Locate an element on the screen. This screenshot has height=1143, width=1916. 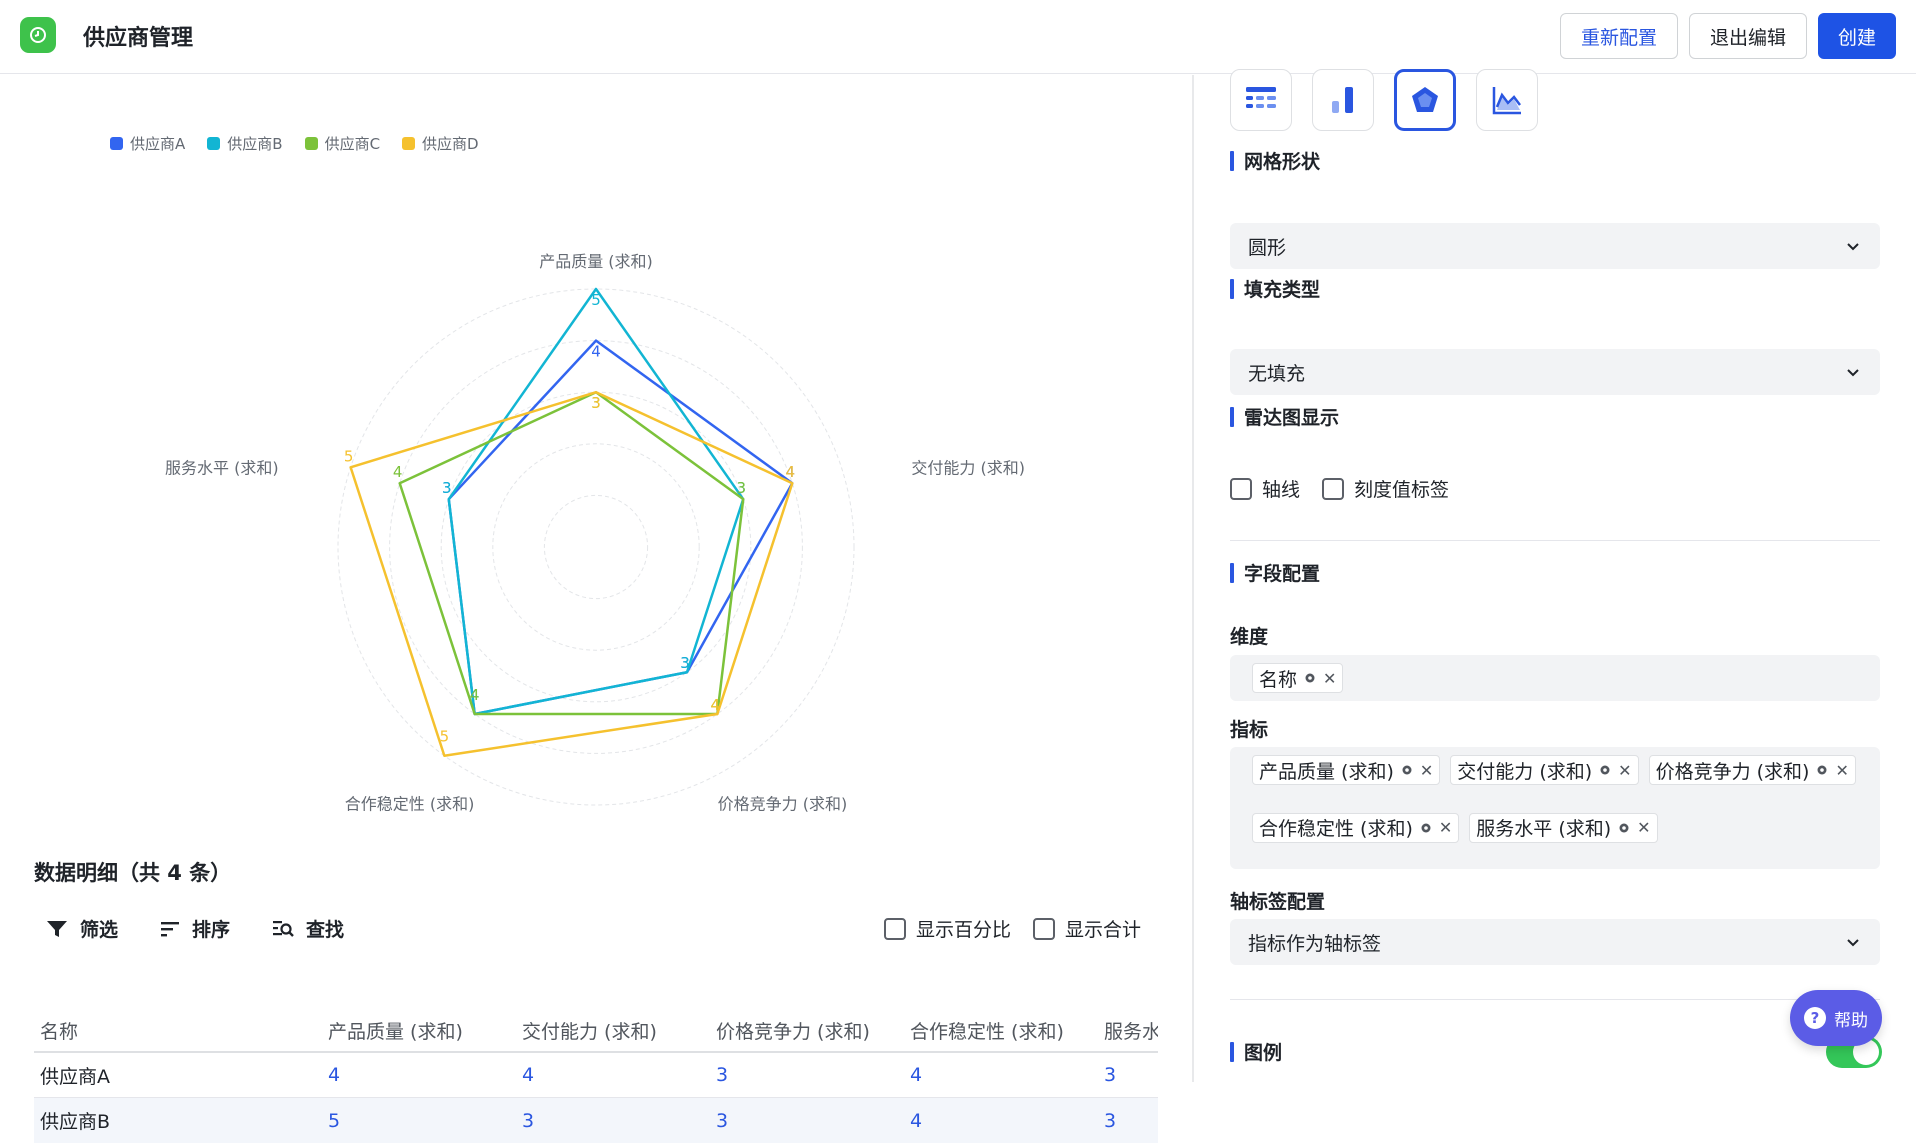
row-name: 供应商B is located at coordinates (75, 1122).